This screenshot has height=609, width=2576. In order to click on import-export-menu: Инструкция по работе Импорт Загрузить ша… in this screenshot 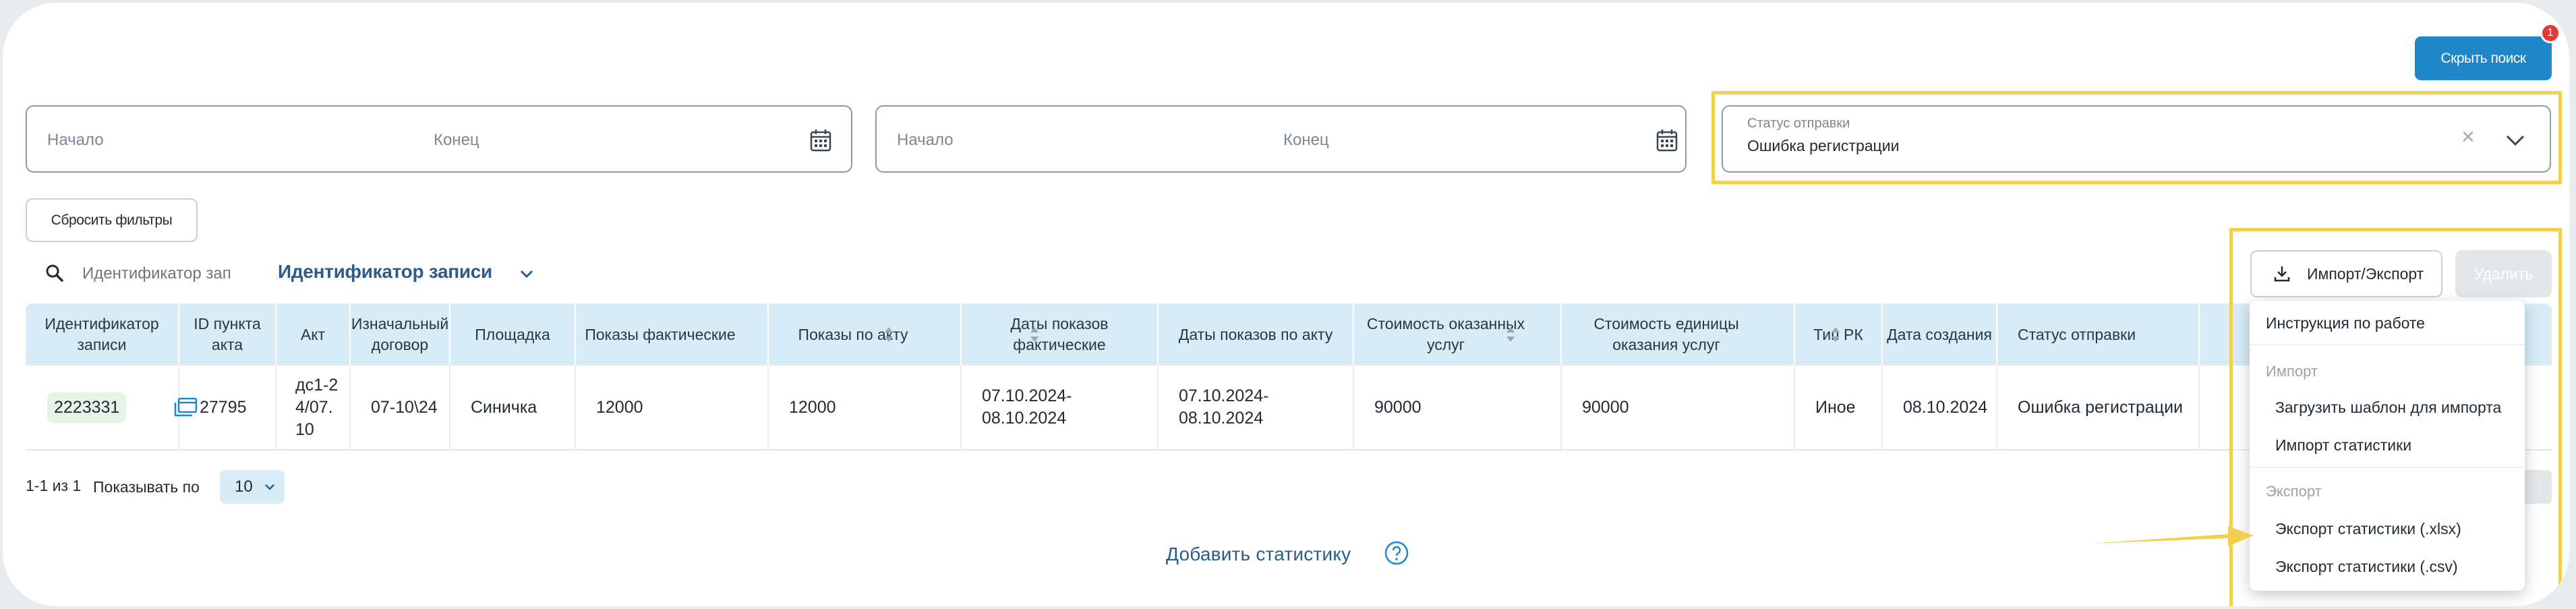, I will do `click(2388, 446)`.